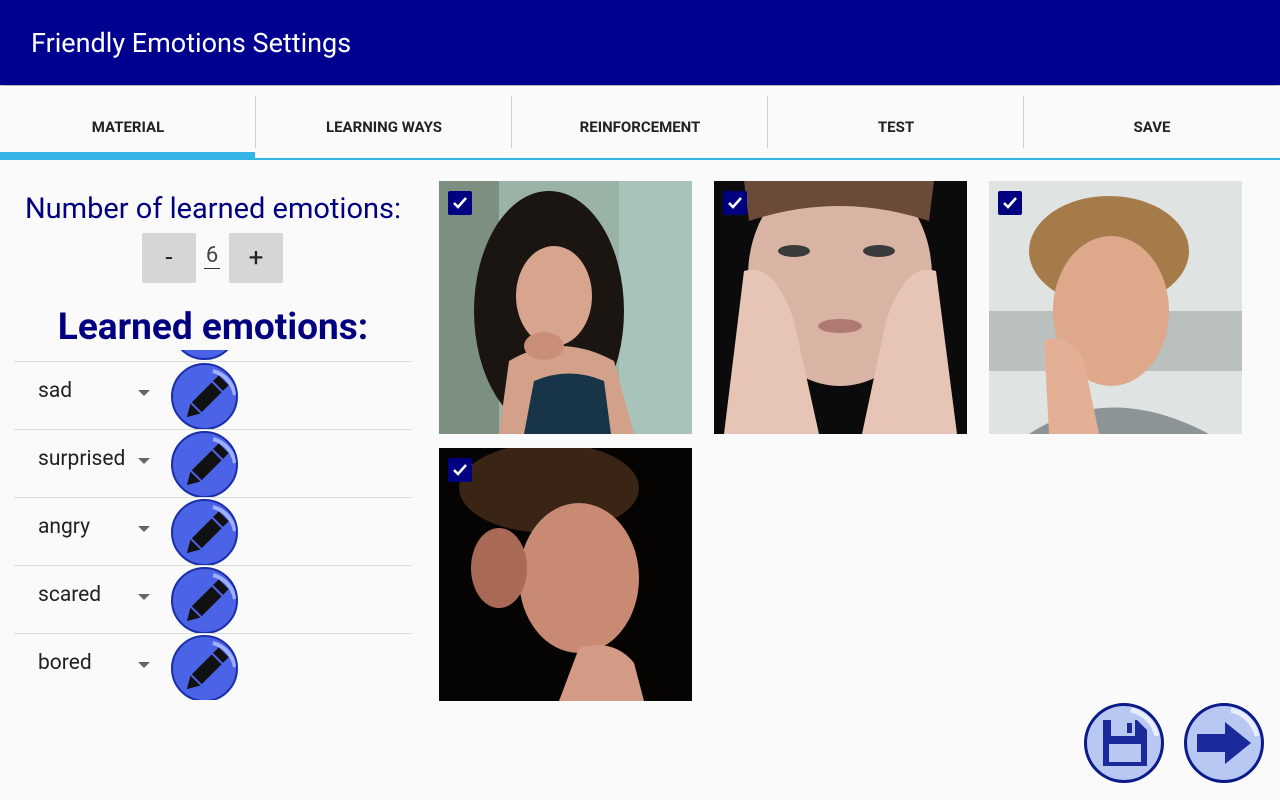 The height and width of the screenshot is (800, 1280). I want to click on tab-save: SAVE, so click(1152, 127).